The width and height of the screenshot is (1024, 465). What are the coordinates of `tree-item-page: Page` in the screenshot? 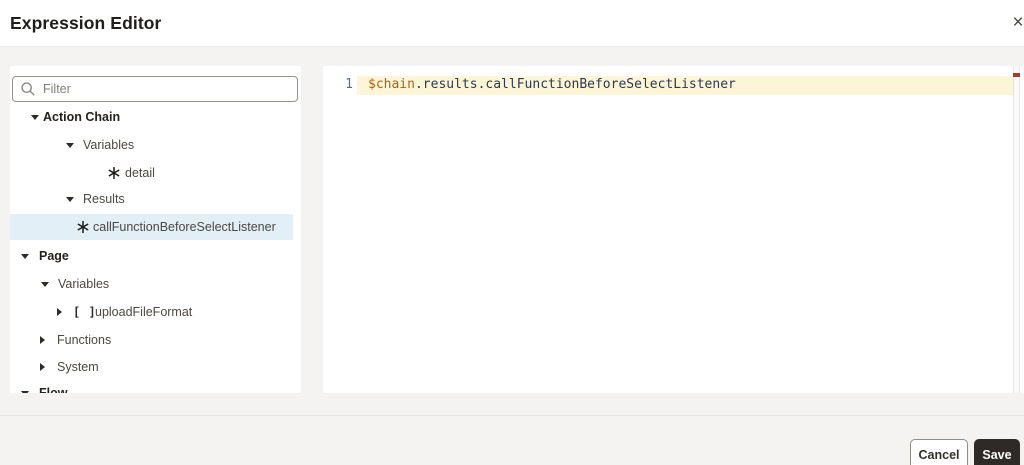 It's located at (155, 256).